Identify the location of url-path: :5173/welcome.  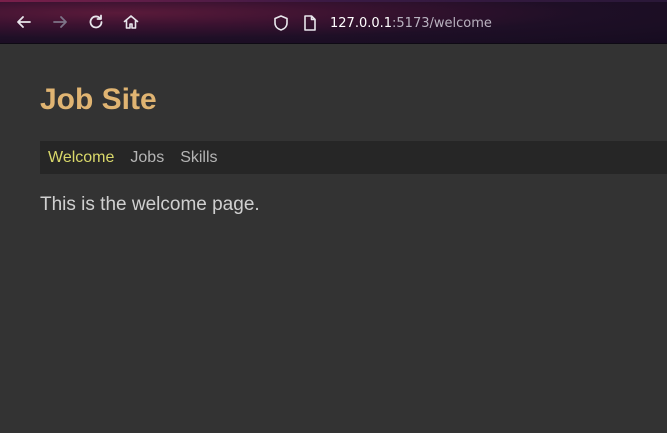
(442, 23).